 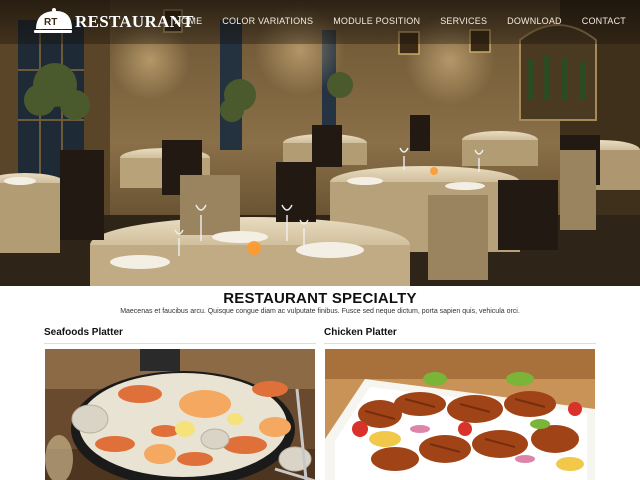 I want to click on menu-item-module-position: MODULE POSITION, so click(x=376, y=21).